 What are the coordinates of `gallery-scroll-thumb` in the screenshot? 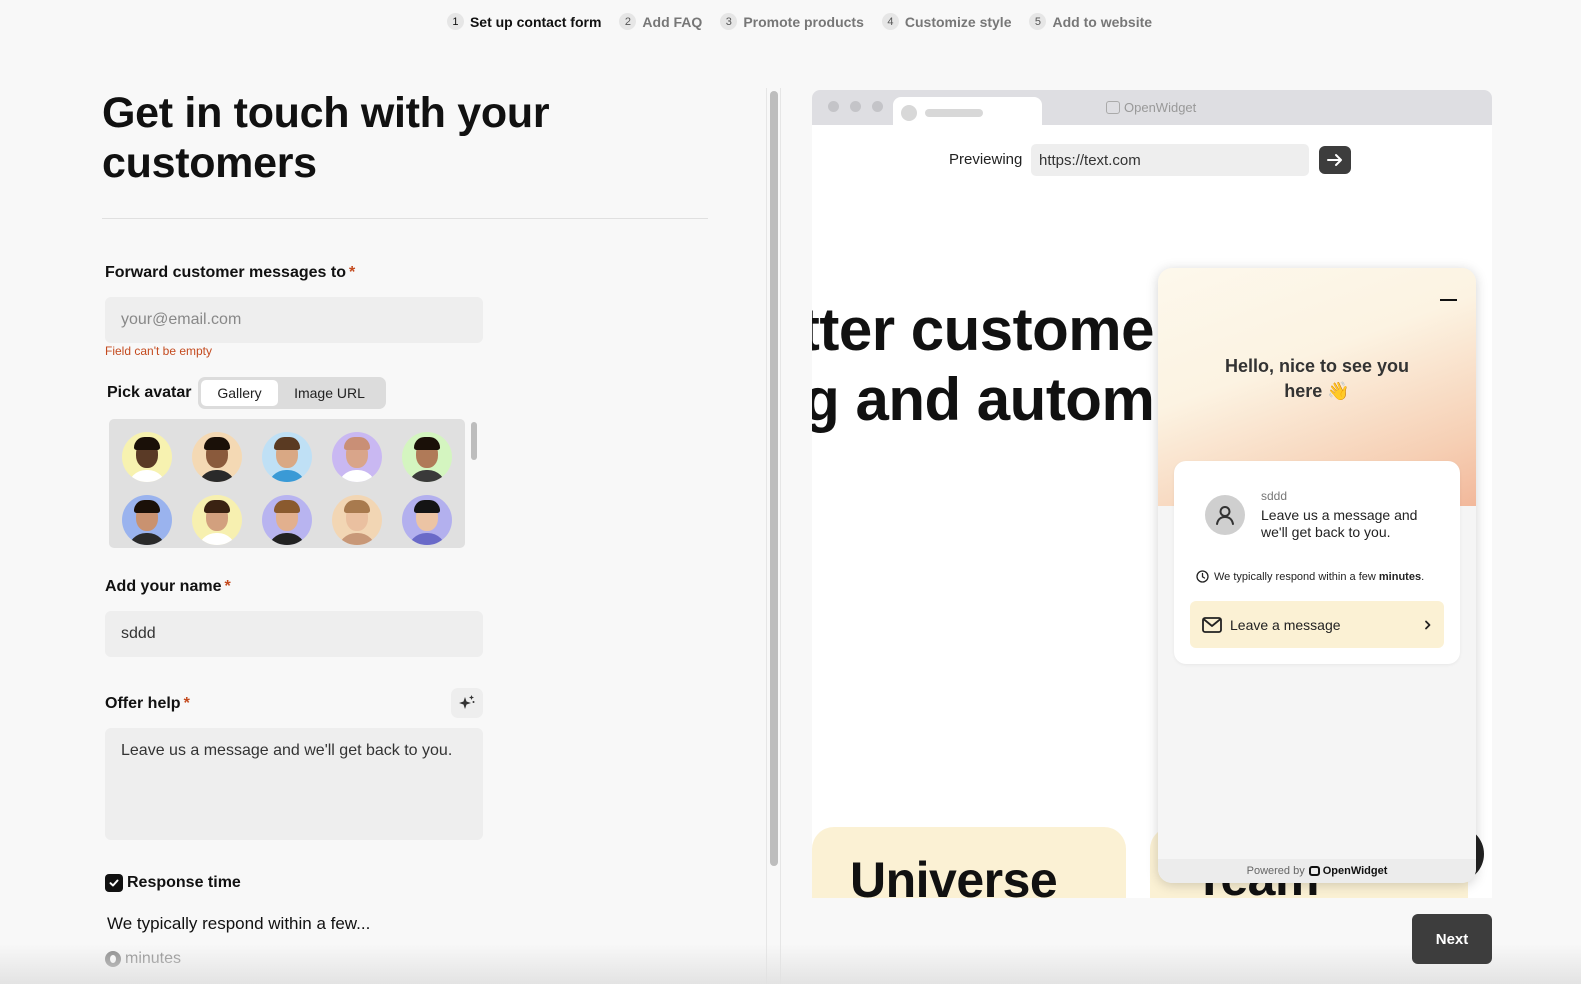 It's located at (474, 441).